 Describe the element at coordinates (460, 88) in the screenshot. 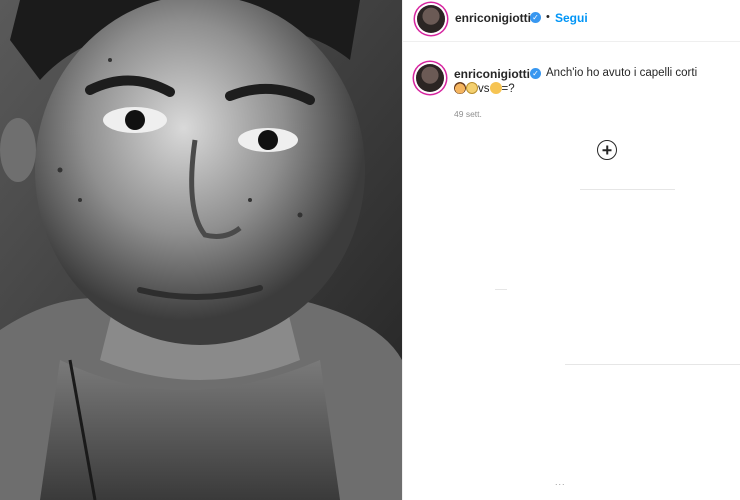

I see `boy-face-emoji-icon` at that location.